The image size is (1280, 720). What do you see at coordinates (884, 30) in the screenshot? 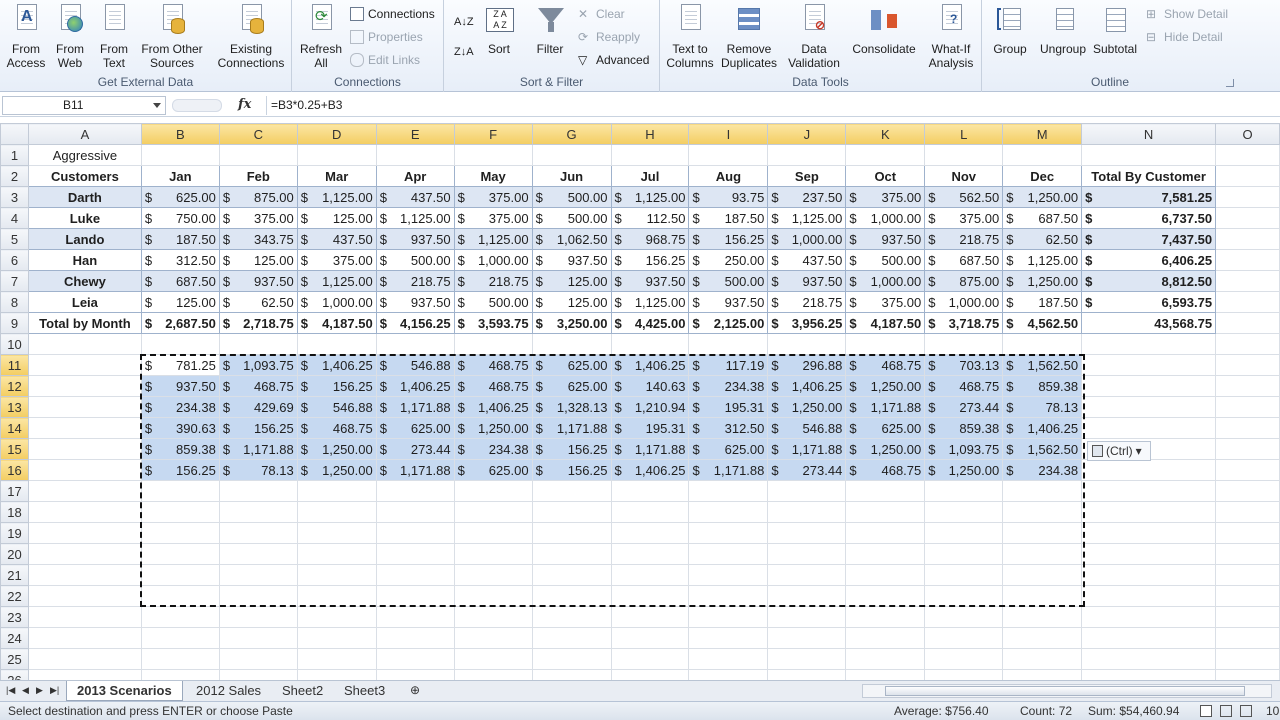
I see `consolidate-button: Consolidate` at bounding box center [884, 30].